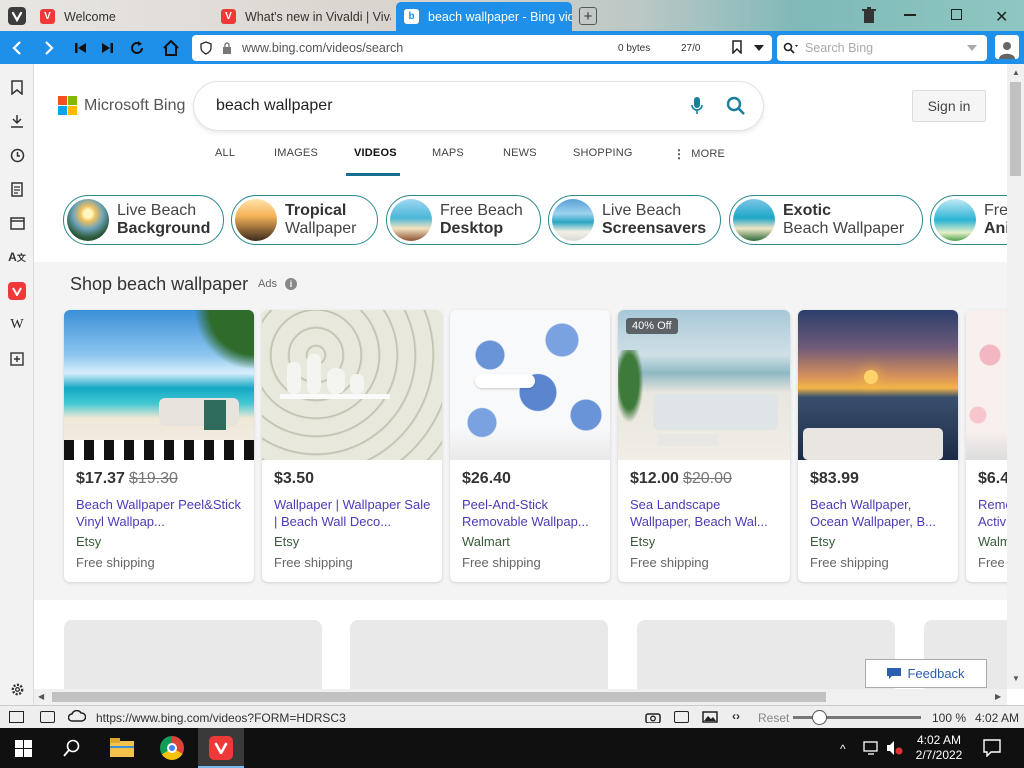 This screenshot has width=1024, height=768. What do you see at coordinates (122, 748) in the screenshot?
I see `file-explorer-icon` at bounding box center [122, 748].